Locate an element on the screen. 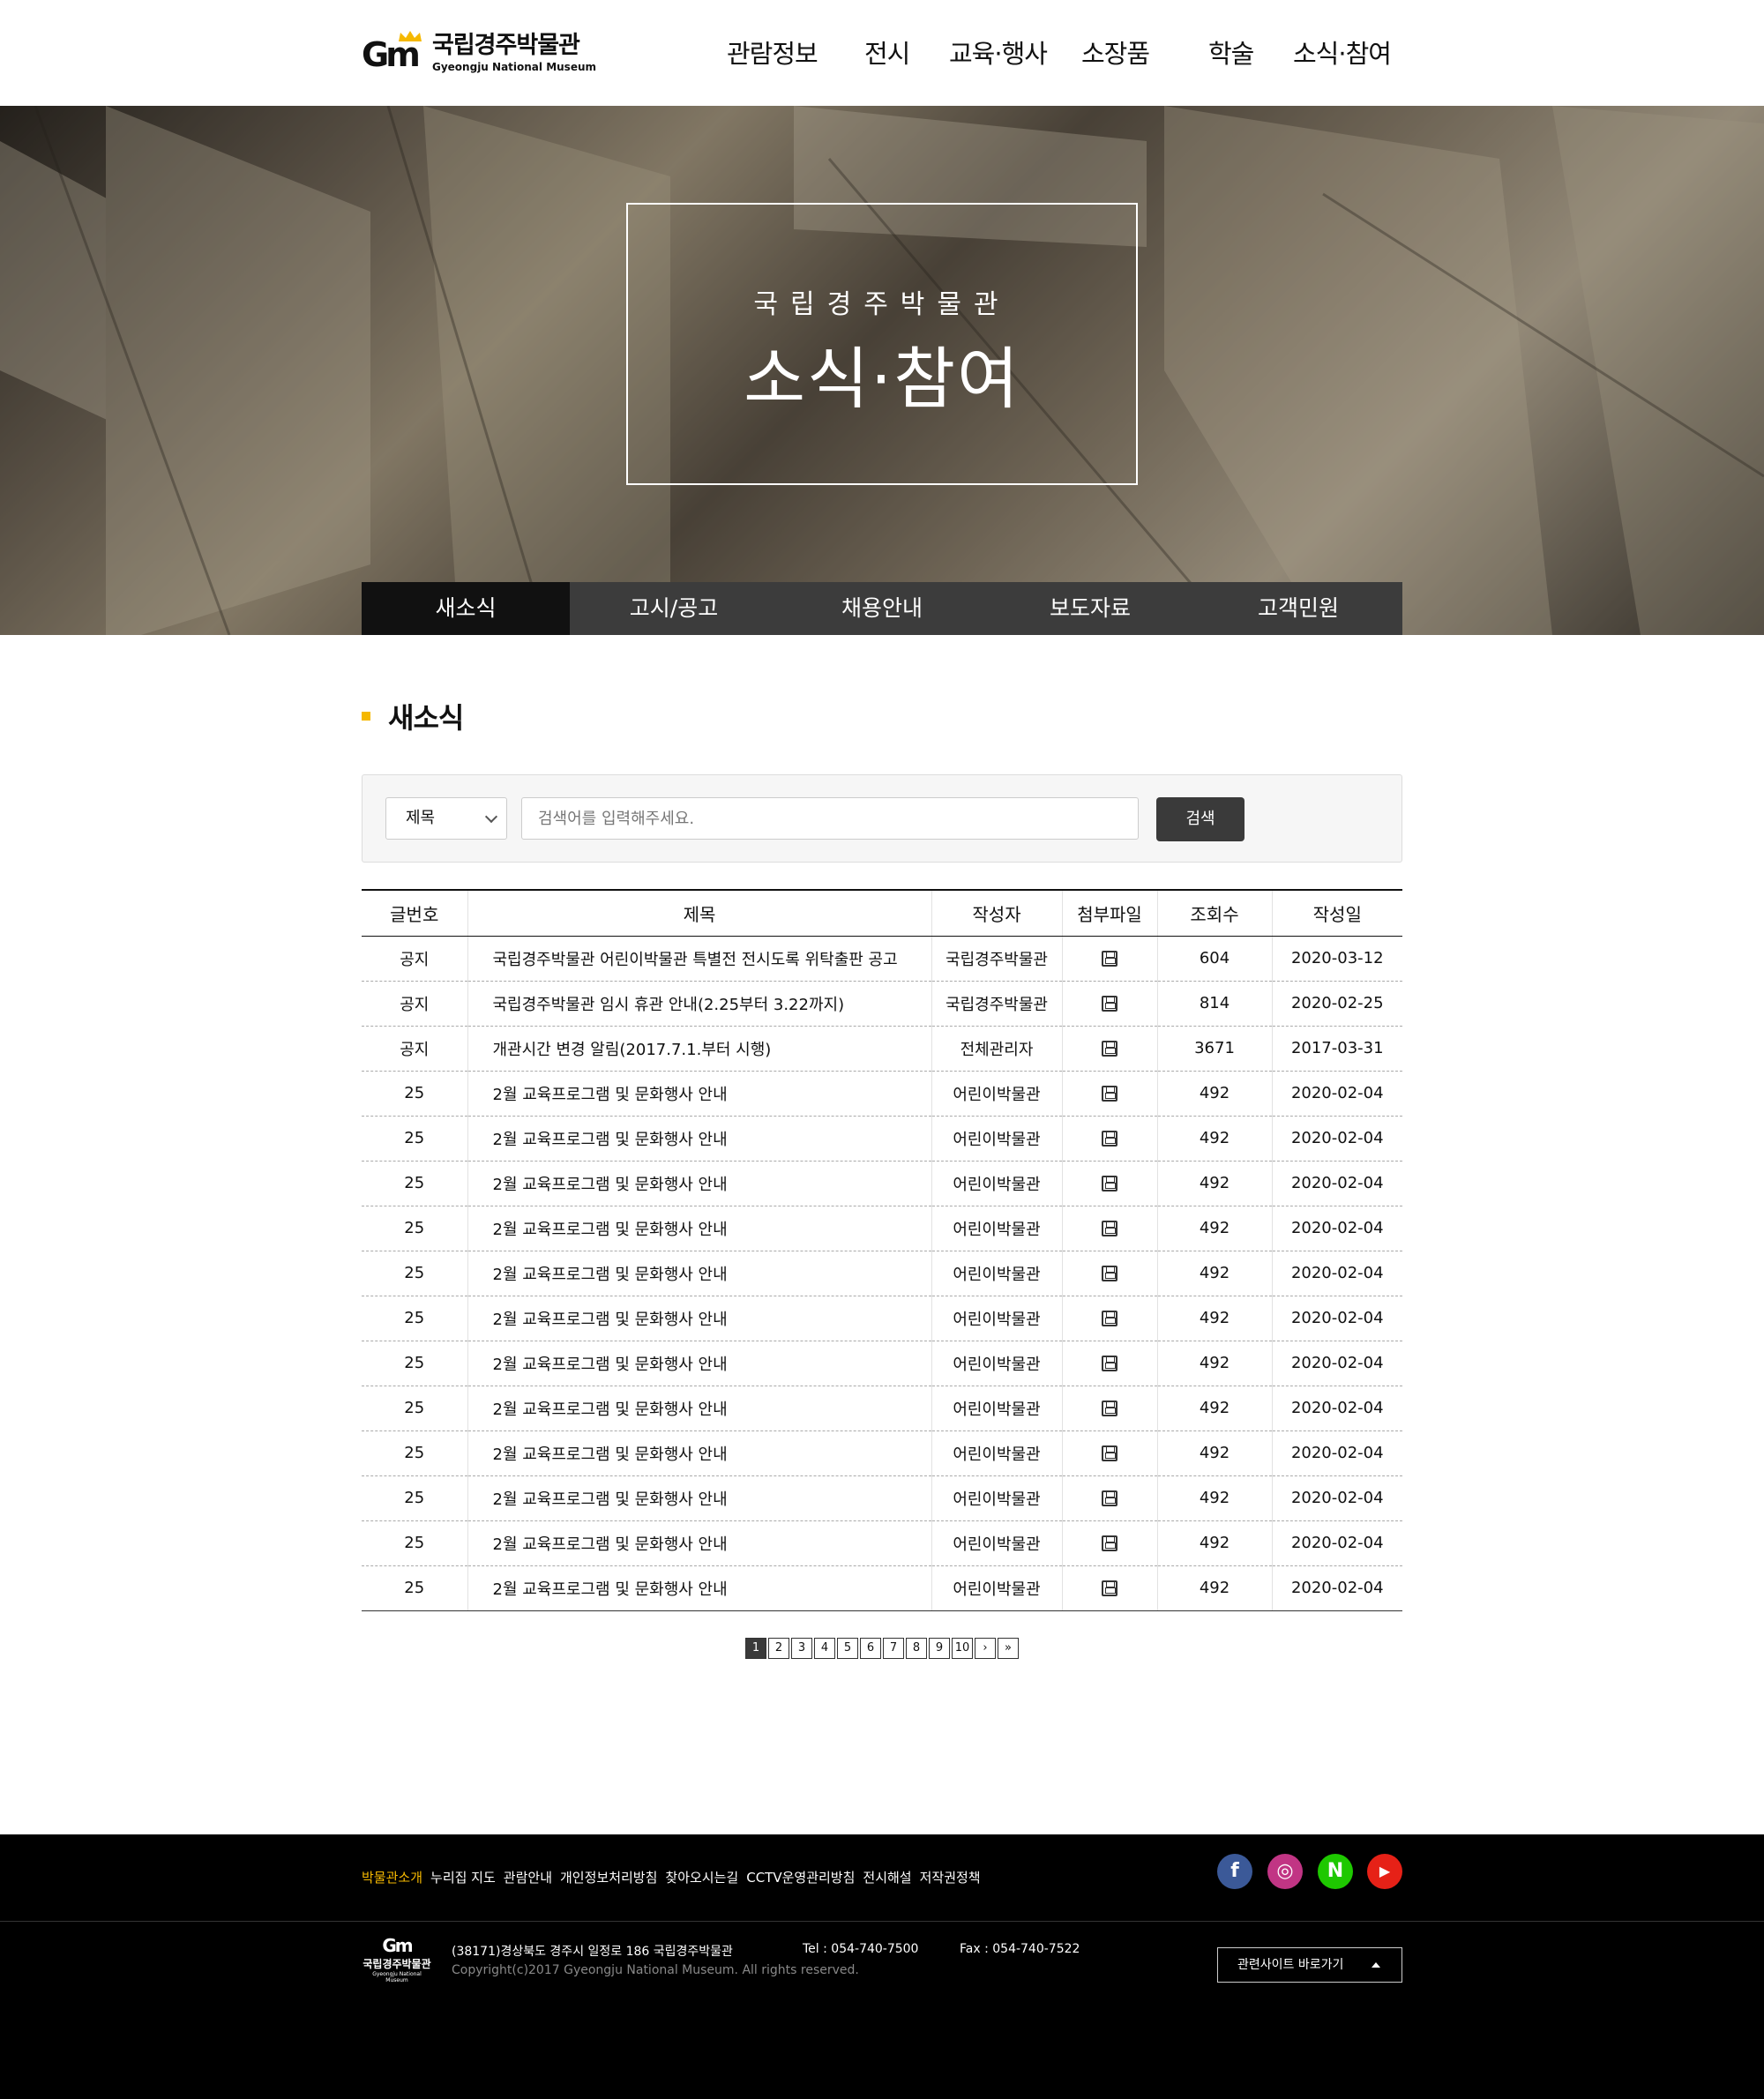 Image resolution: width=1764 pixels, height=2099 pixels. search-field-select: 제목 is located at coordinates (446, 818).